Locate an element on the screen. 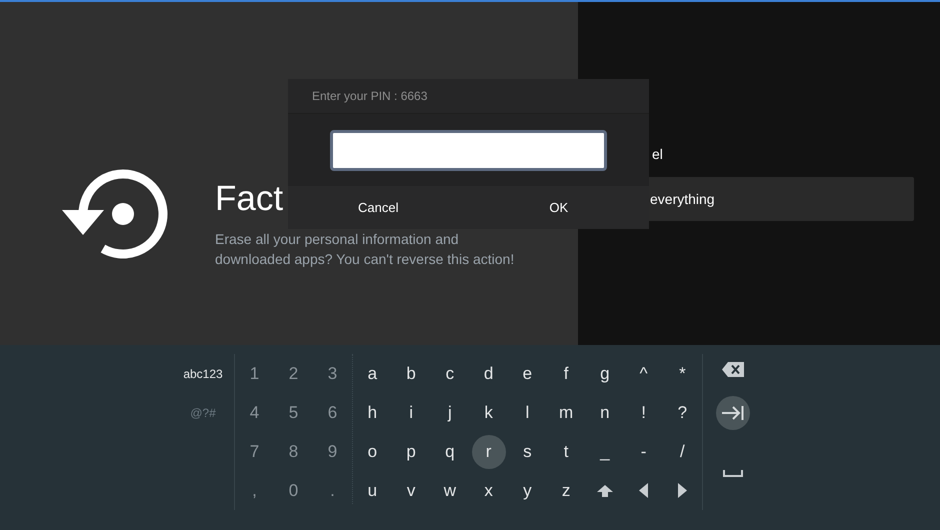 The width and height of the screenshot is (940, 530). dialog-button: Cancel is located at coordinates (378, 207).